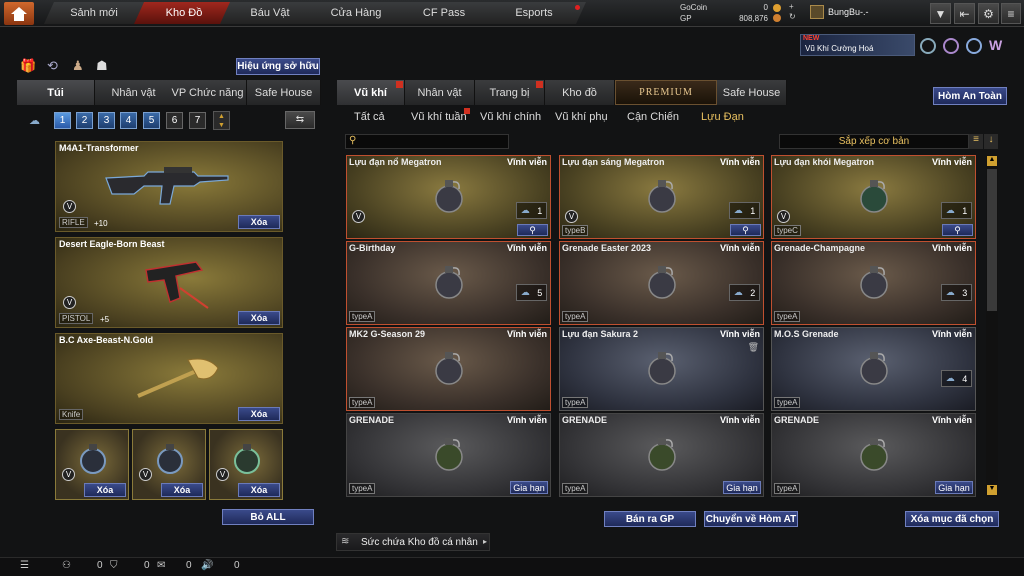  What do you see at coordinates (169, 186) in the screenshot?
I see `weapon-slot-rifle: M4A1-Transformer V RIFLE +10 Xóa` at bounding box center [169, 186].